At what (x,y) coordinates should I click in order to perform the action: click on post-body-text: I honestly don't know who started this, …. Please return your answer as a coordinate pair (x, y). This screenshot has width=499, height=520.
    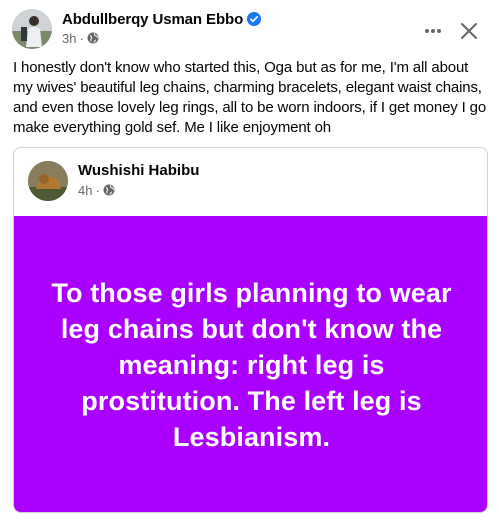
    Looking at the image, I should click on (250, 97).